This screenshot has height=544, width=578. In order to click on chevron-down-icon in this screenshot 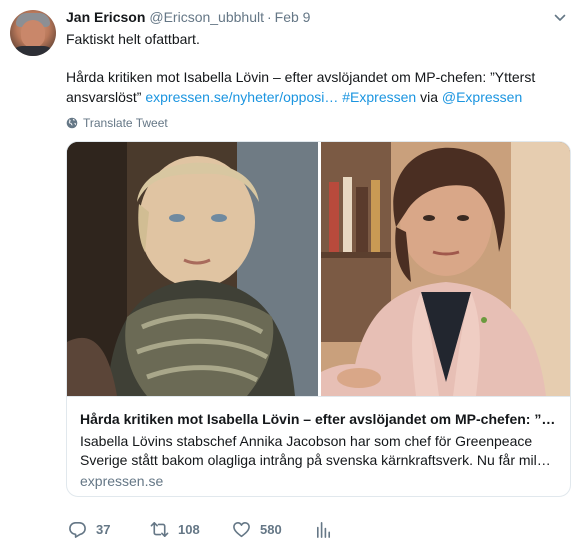, I will do `click(560, 18)`.